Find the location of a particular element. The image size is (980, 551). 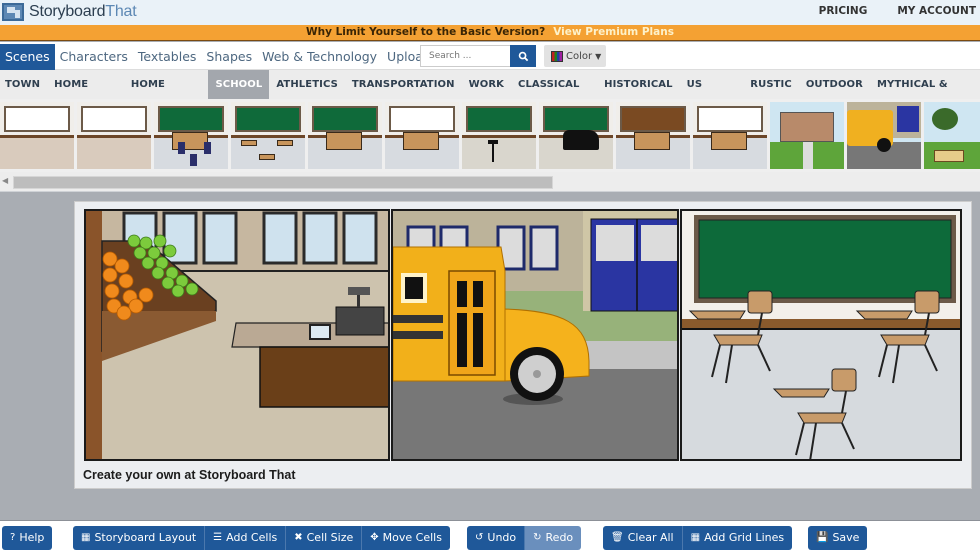

scene-thumbnail-science-cabinets is located at coordinates (653, 135).